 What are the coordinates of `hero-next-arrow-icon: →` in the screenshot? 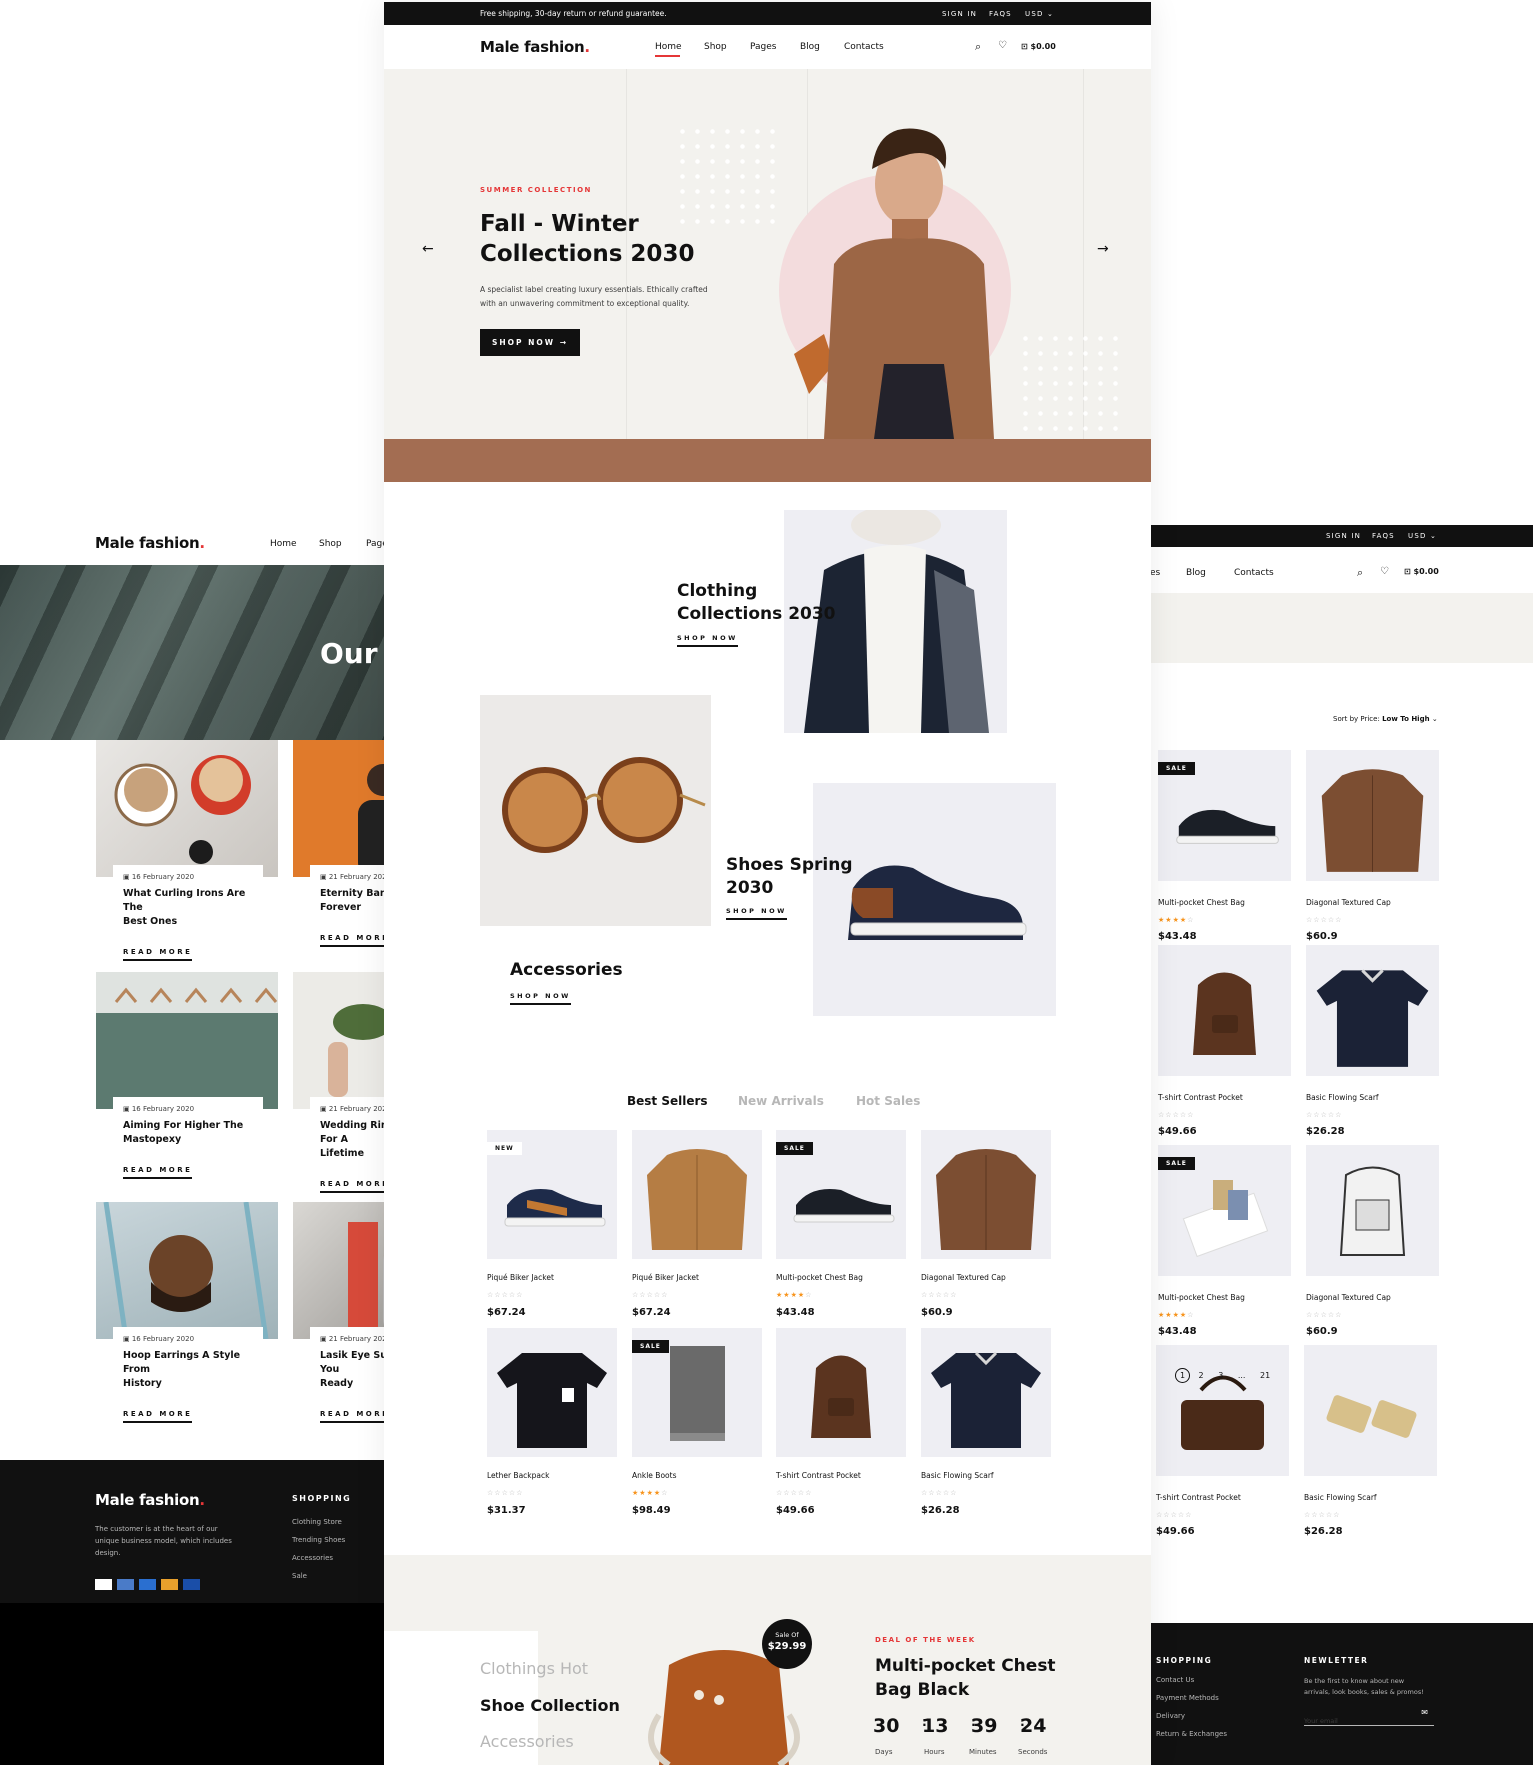 It's located at (1103, 249).